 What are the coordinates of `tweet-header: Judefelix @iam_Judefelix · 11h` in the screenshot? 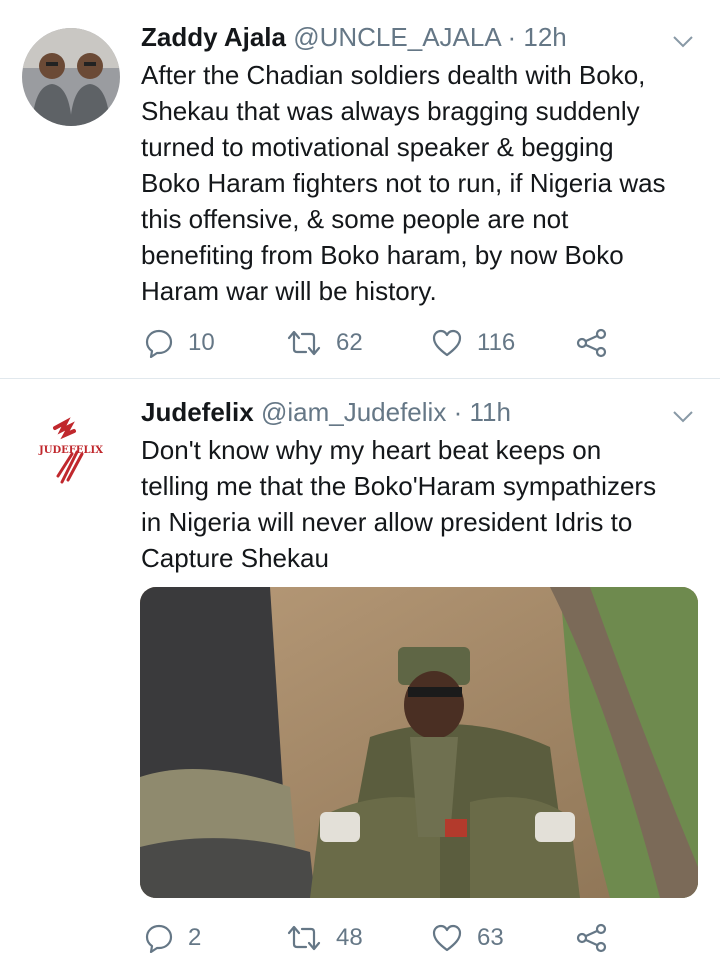 It's located at (326, 412).